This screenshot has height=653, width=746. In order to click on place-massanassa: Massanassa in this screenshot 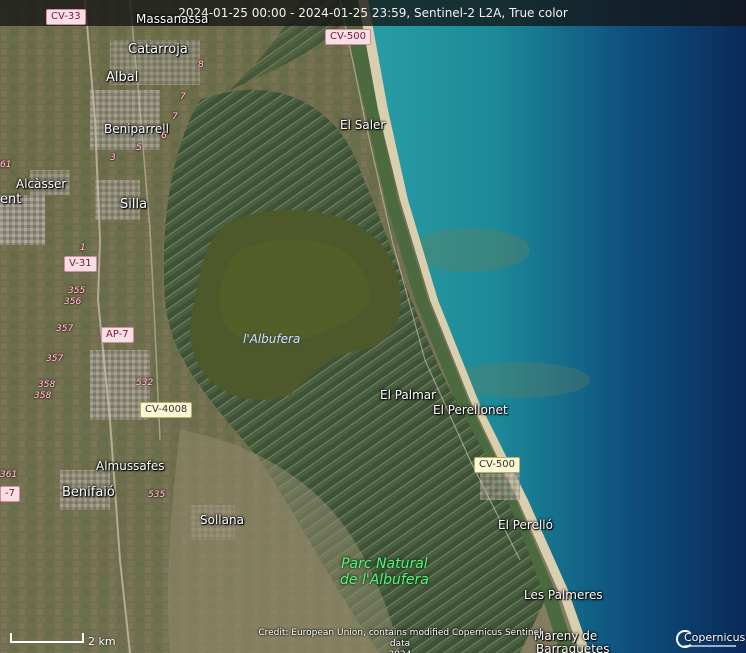, I will do `click(172, 19)`.